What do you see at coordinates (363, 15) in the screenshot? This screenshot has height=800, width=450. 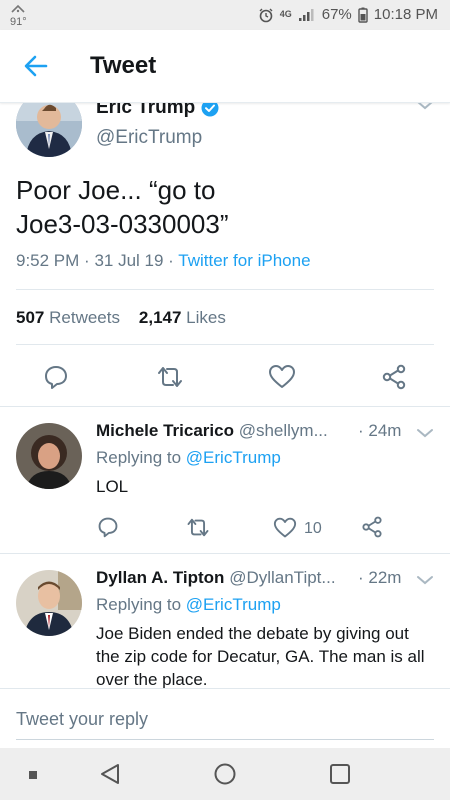 I see `battery-icon` at bounding box center [363, 15].